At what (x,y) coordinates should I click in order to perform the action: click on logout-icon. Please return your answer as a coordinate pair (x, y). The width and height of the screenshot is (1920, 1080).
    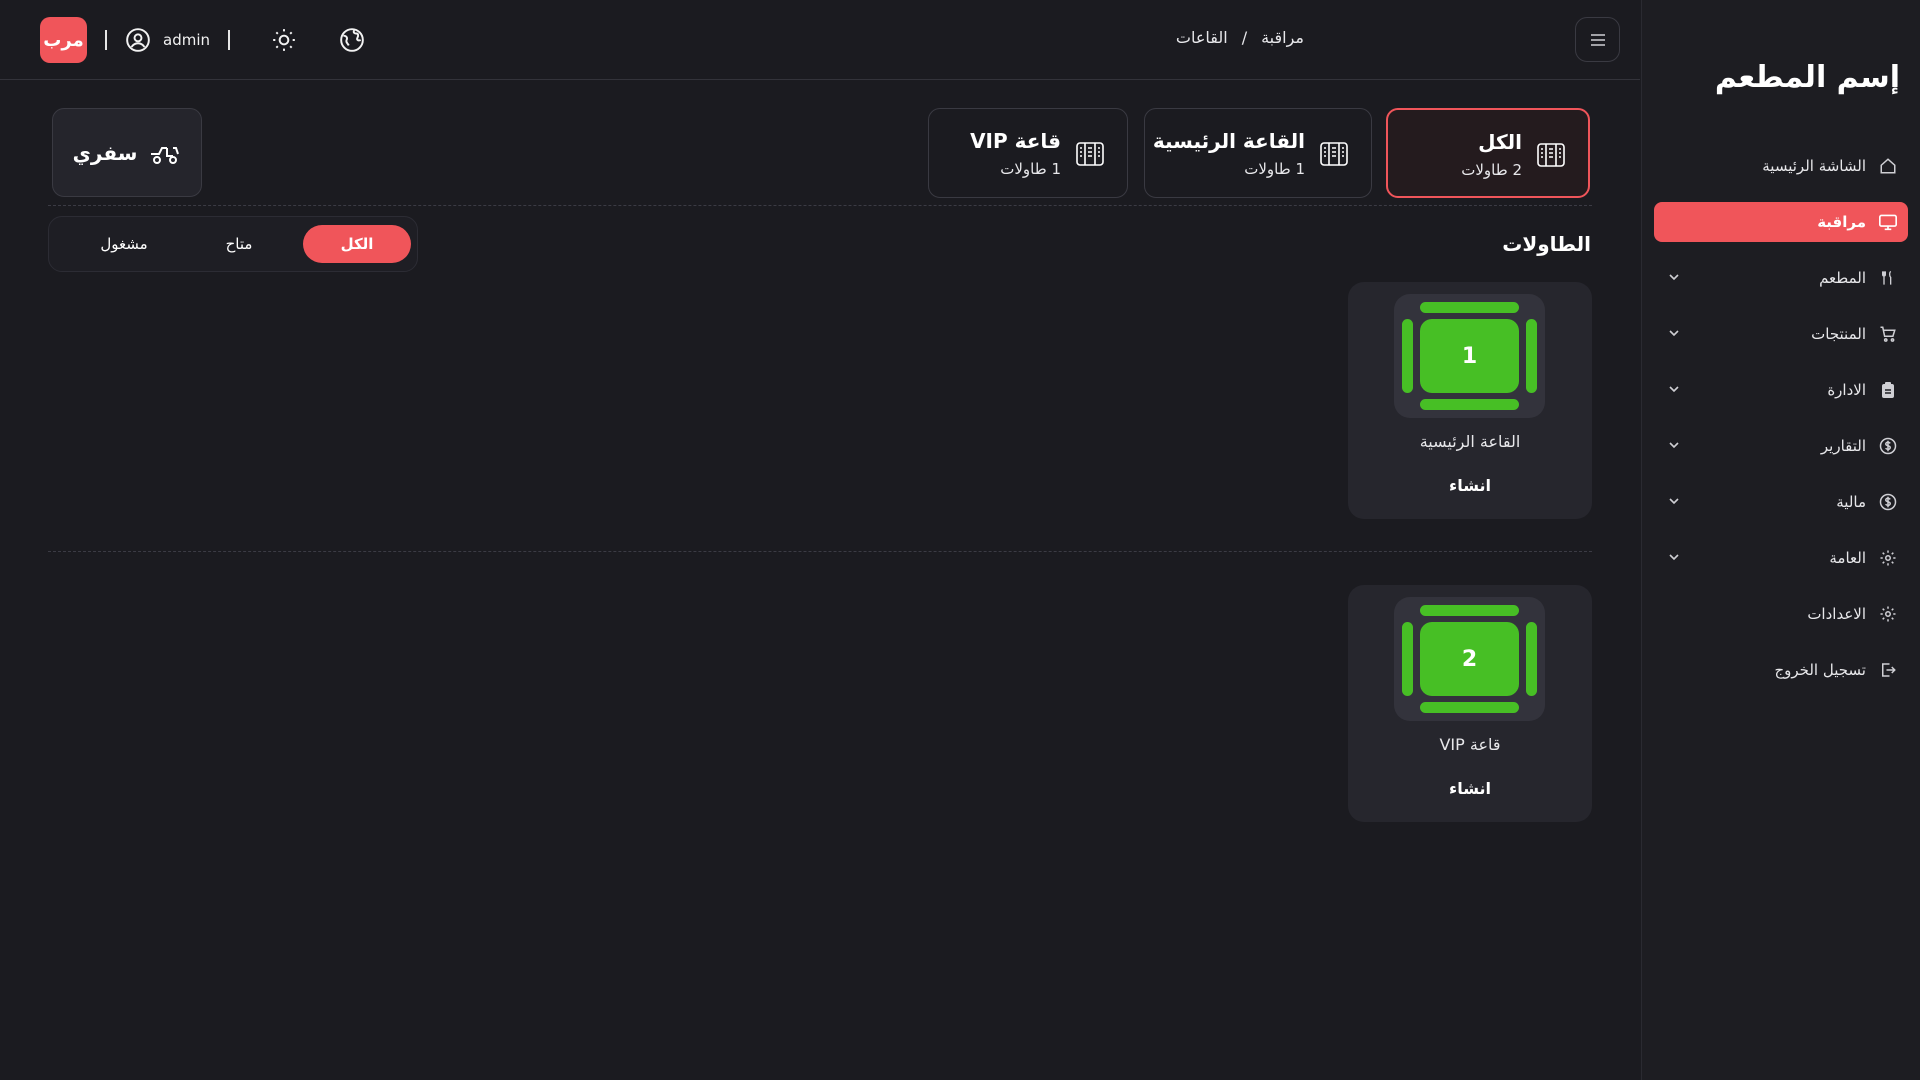
    Looking at the image, I should click on (1888, 670).